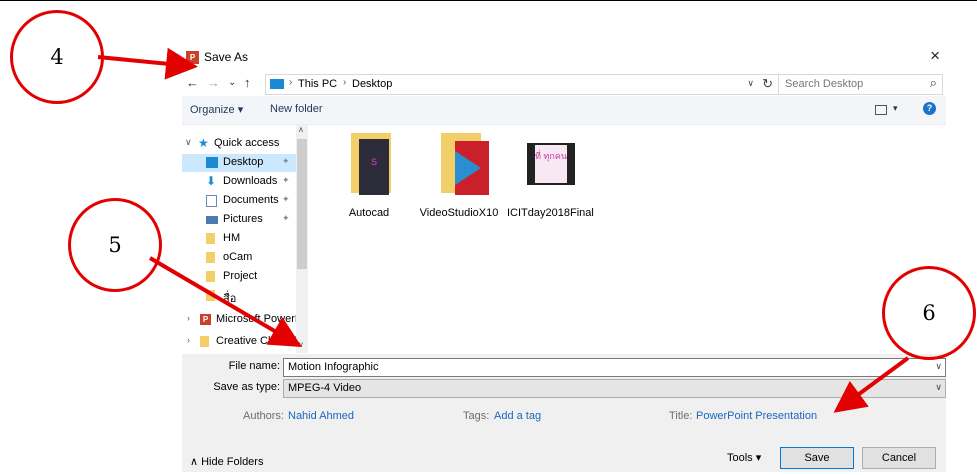  I want to click on annotation-number: 6, so click(929, 313).